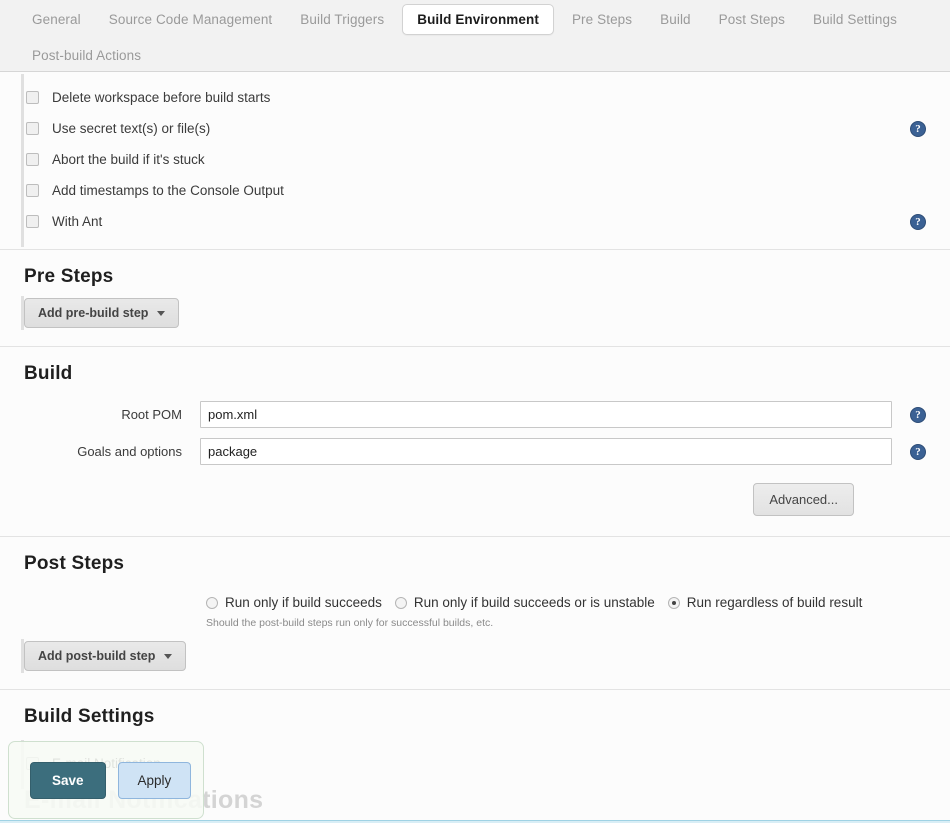 Image resolution: width=950 pixels, height=823 pixels. Describe the element at coordinates (131, 128) in the screenshot. I see `option-label: Use secret text(s) or file(s)` at that location.